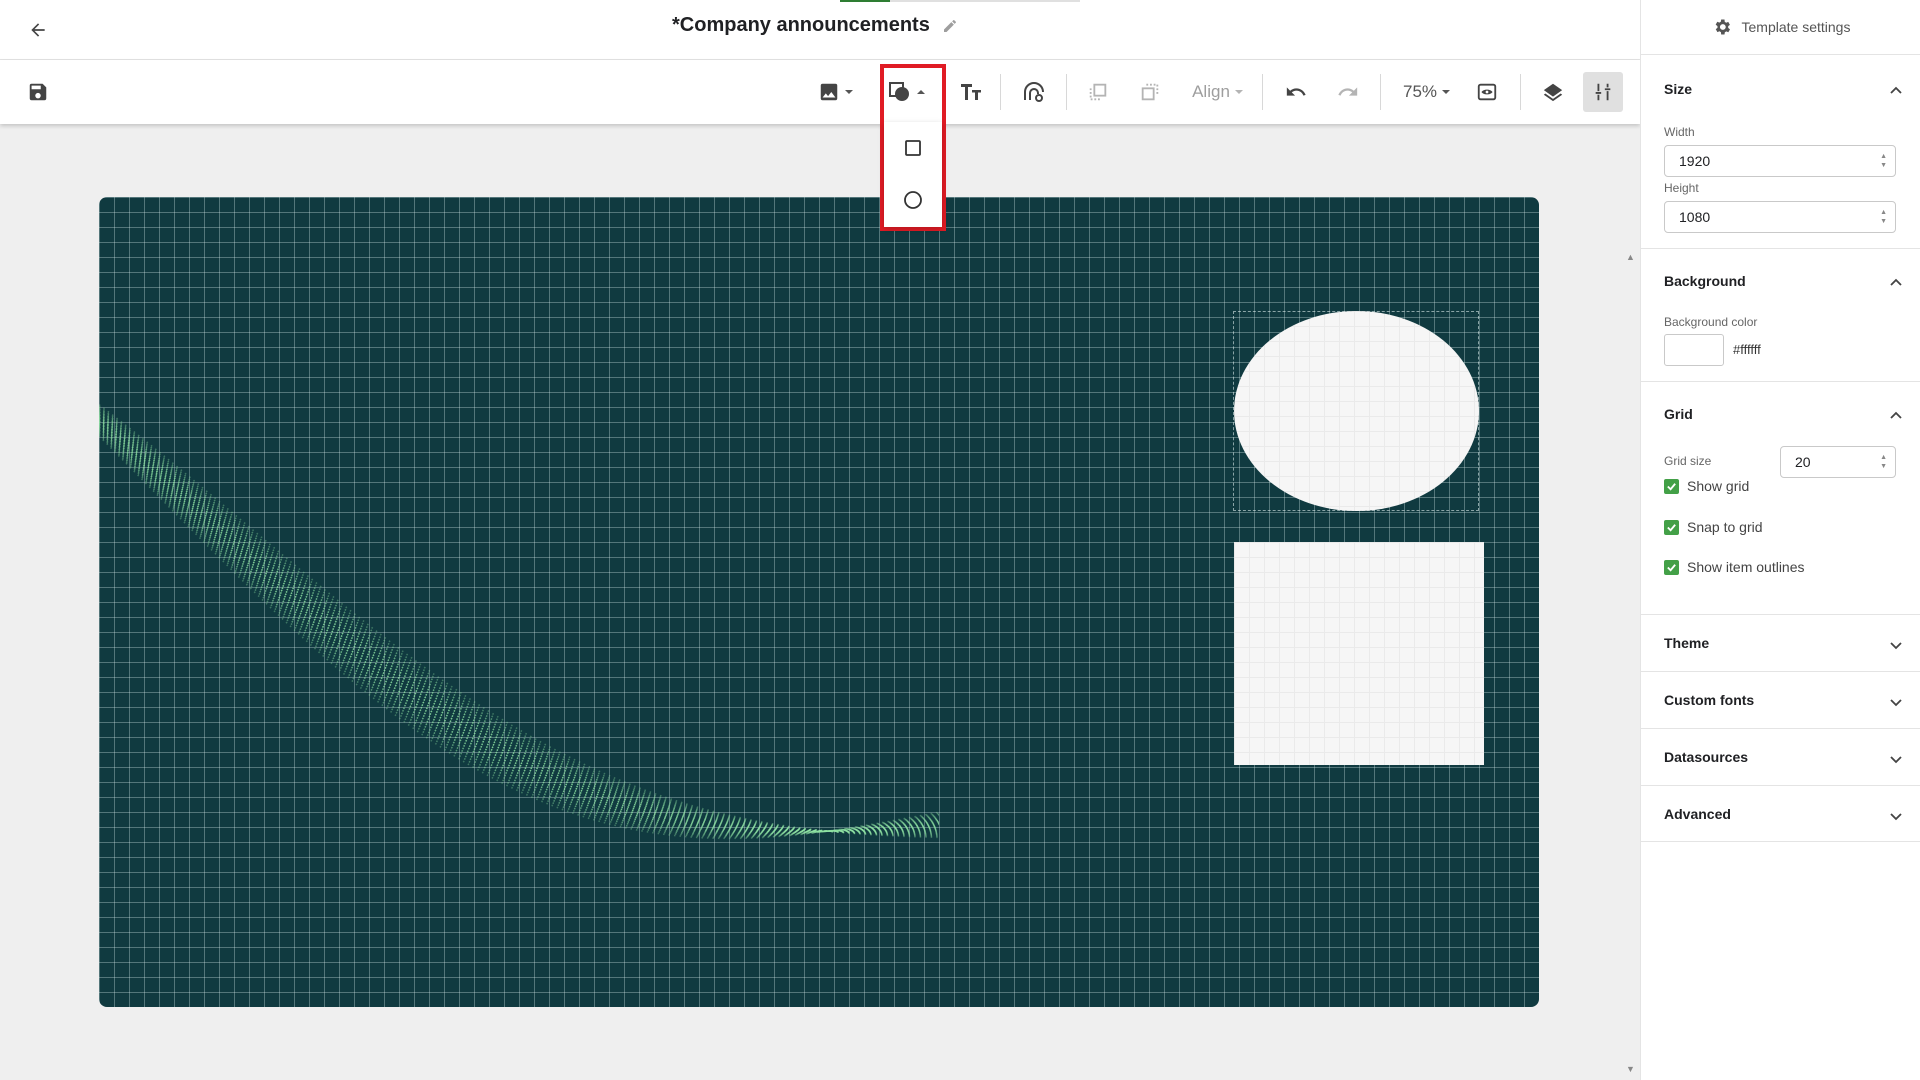  I want to click on save-button, so click(38, 92).